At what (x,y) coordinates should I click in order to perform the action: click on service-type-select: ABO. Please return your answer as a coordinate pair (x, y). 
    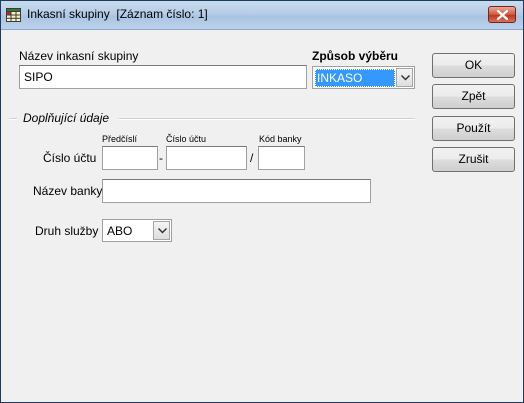
    Looking at the image, I should click on (137, 230).